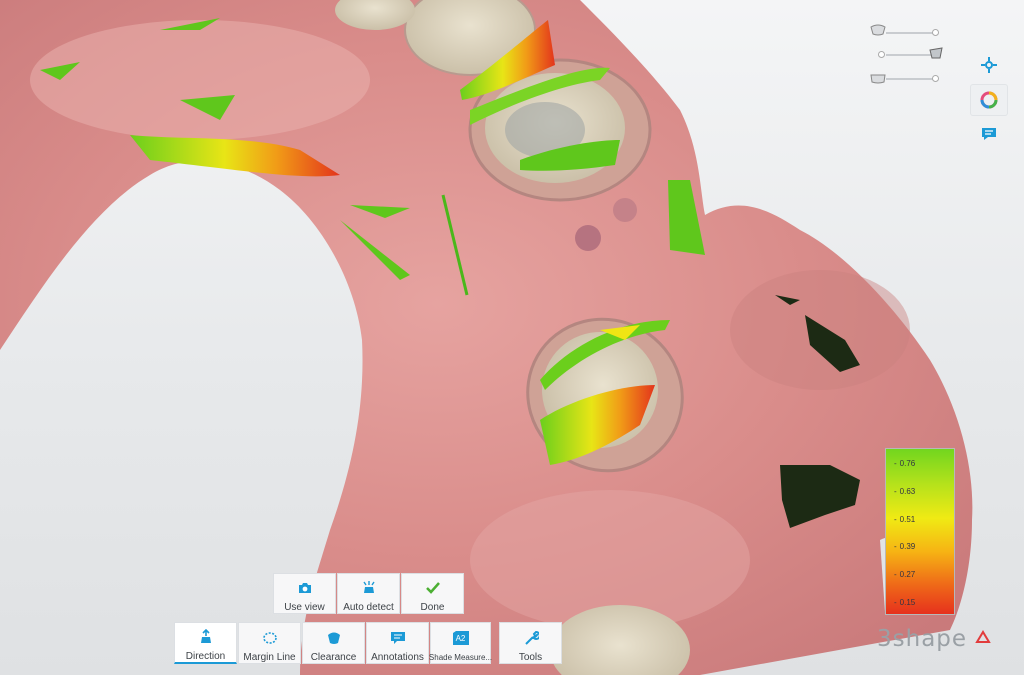  Describe the element at coordinates (432, 607) in the screenshot. I see `done-label: Done` at that location.